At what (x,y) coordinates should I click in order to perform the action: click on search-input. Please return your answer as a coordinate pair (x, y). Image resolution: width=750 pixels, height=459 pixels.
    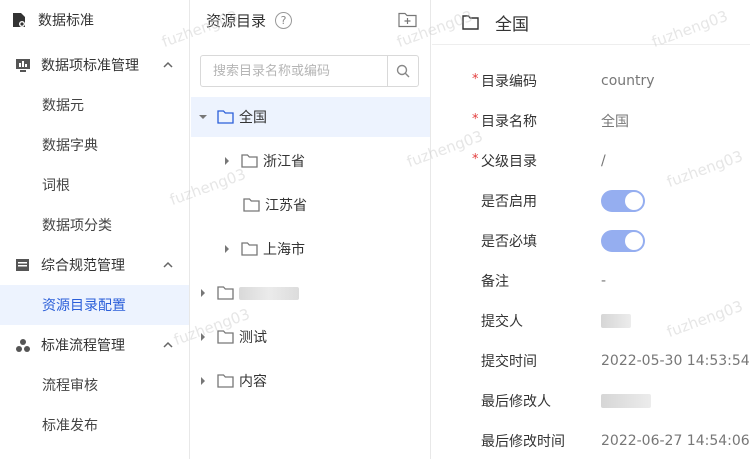
    Looking at the image, I should click on (294, 71).